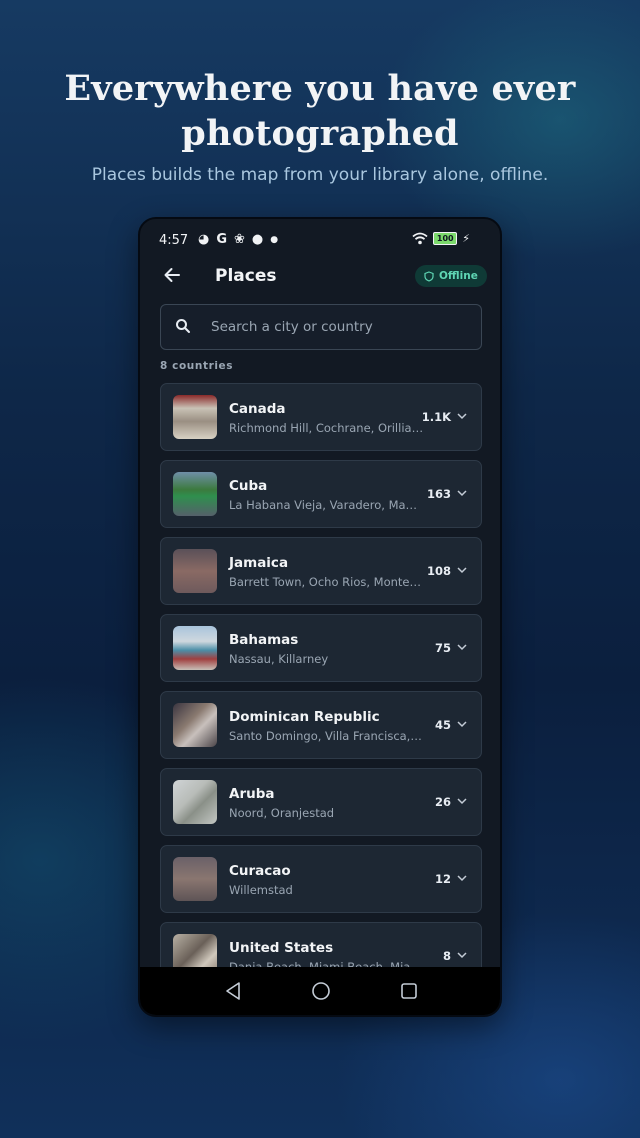  Describe the element at coordinates (321, 648) in the screenshot. I see `country-item-bahamas: Bahamas Nassau, Killarney 75` at that location.